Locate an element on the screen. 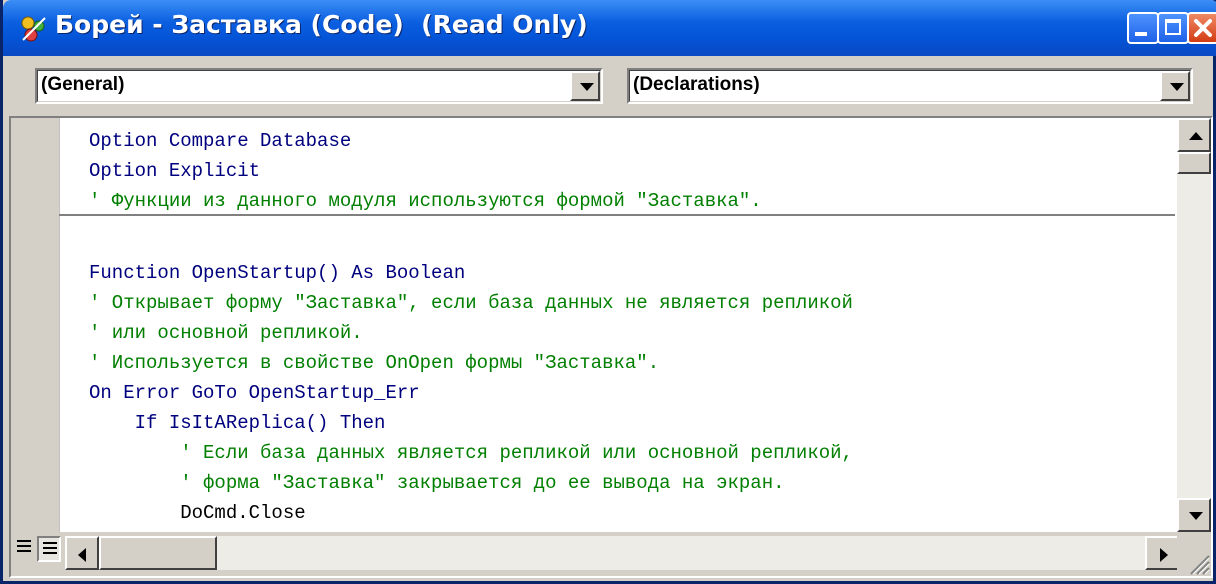 The image size is (1216, 584). scroll-left-button is located at coordinates (82, 553).